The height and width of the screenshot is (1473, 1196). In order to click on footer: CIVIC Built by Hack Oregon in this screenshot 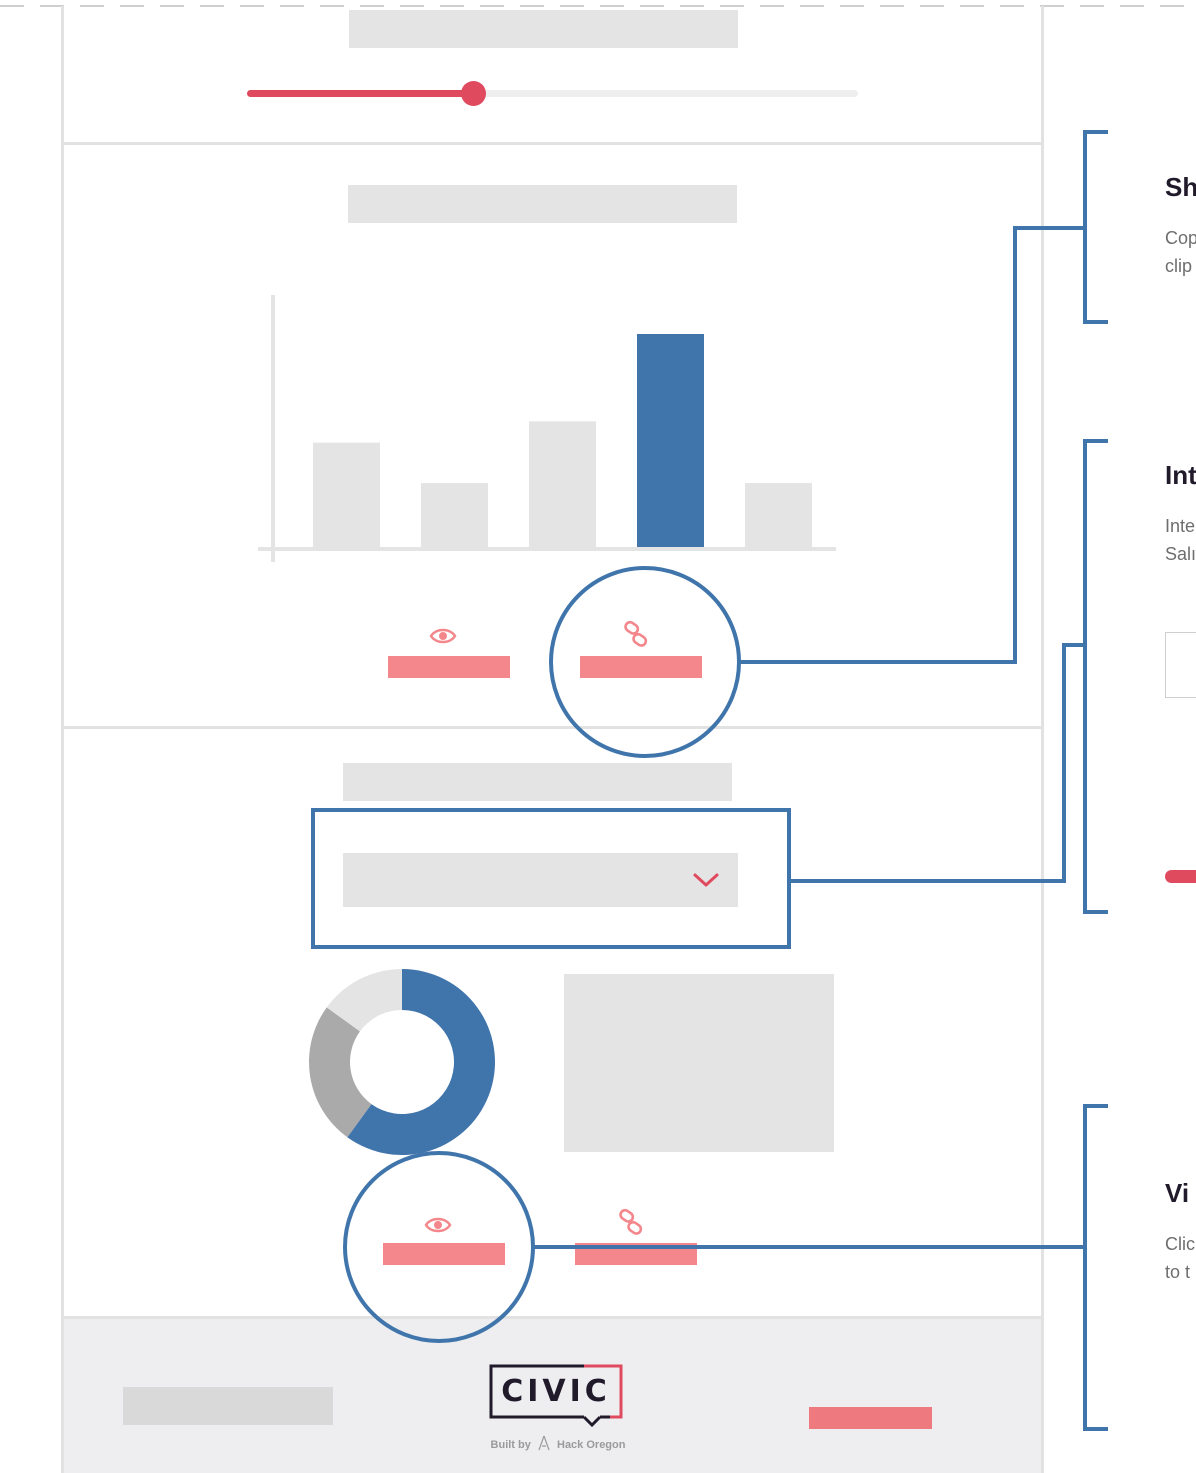, I will do `click(552, 1396)`.